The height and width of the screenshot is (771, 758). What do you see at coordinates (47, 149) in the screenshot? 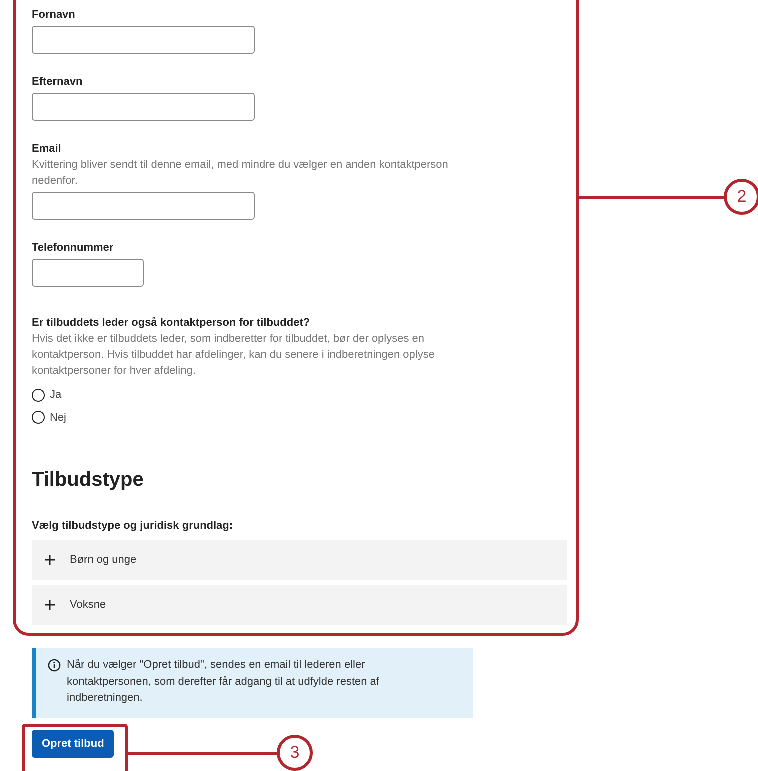
I see `field-label: Email` at bounding box center [47, 149].